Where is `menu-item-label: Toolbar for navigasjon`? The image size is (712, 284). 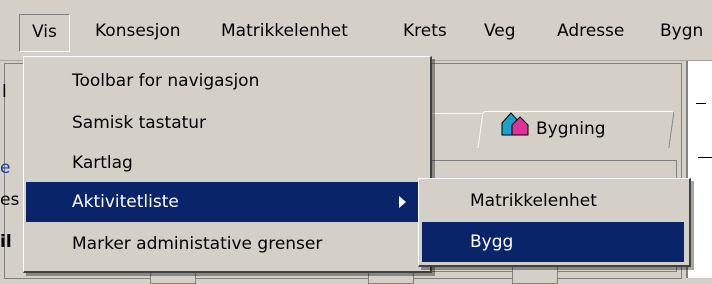 menu-item-label: Toolbar for navigasjon is located at coordinates (166, 81).